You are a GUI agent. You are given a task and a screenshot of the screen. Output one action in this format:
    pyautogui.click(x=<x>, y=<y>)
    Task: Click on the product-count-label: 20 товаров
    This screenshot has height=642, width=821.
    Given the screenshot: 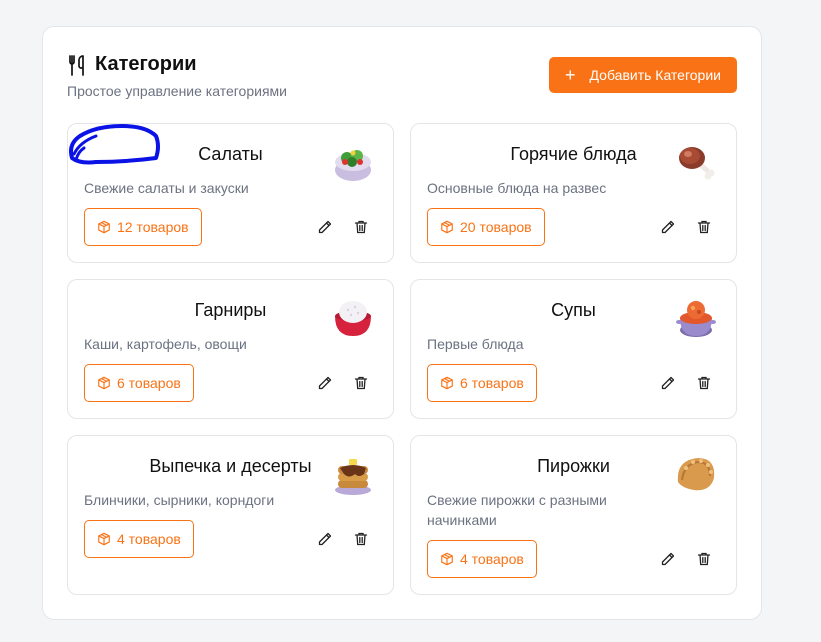 What is the action you would take?
    pyautogui.click(x=496, y=227)
    